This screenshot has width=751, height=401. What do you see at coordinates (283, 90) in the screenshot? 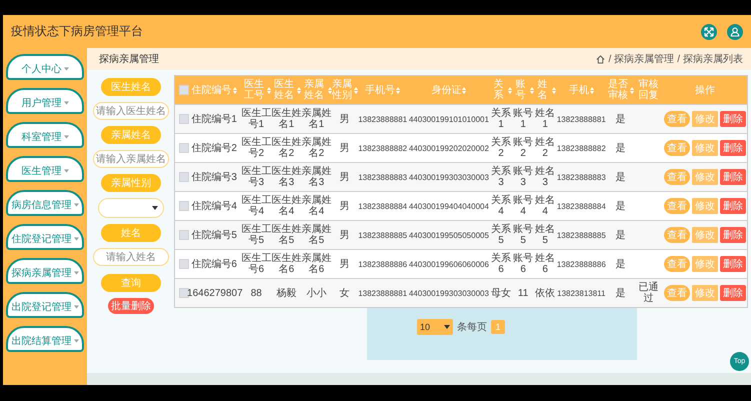
I see `column-header: 医生姓名` at bounding box center [283, 90].